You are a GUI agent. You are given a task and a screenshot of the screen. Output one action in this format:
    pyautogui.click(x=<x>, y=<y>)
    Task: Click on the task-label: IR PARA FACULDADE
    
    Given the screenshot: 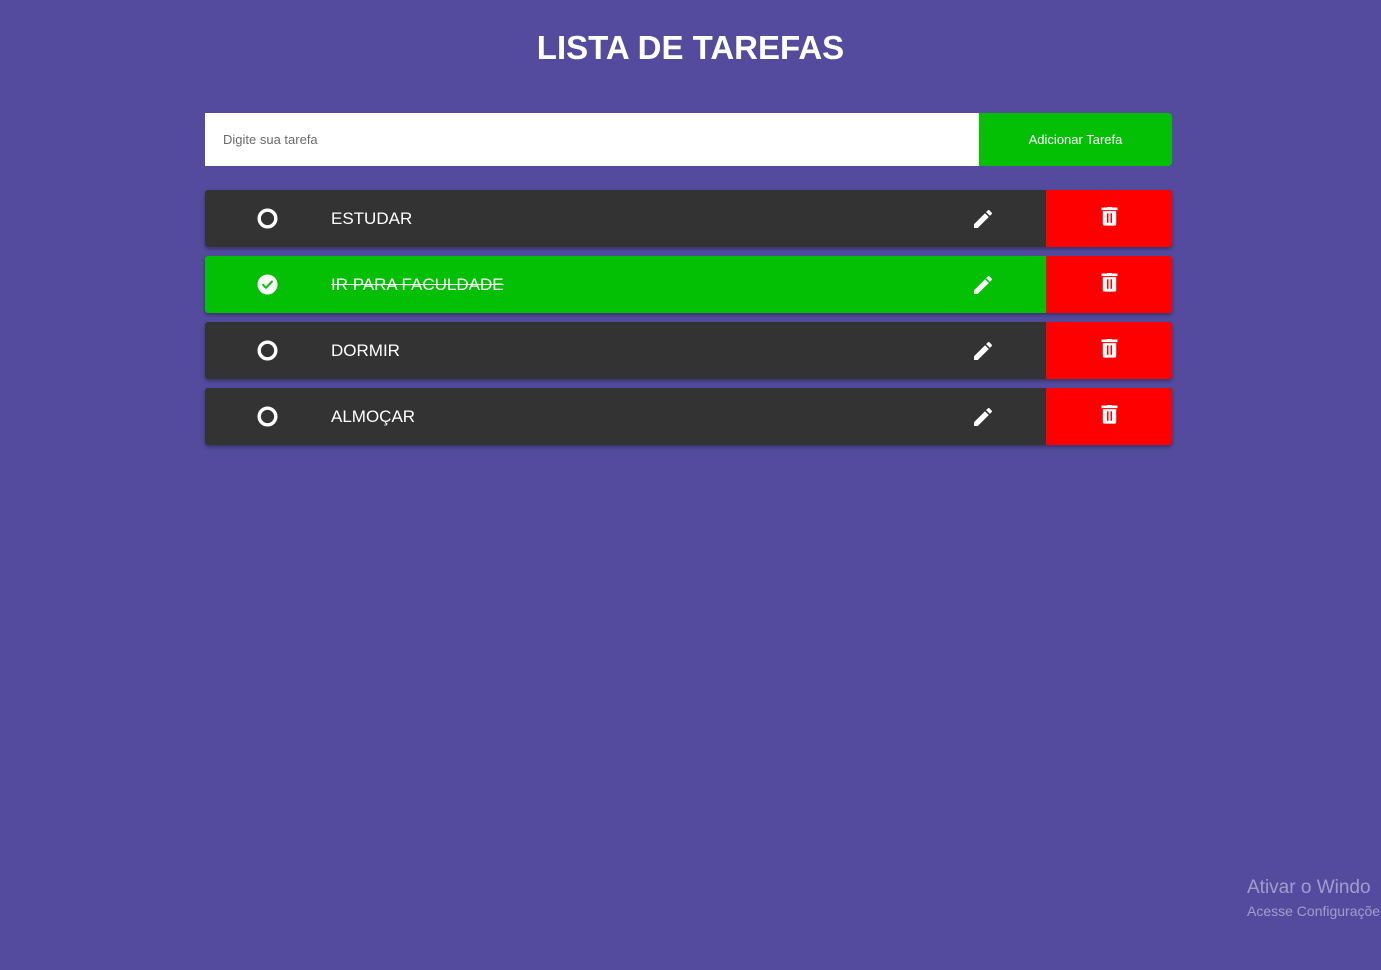 What is the action you would take?
    pyautogui.click(x=417, y=284)
    